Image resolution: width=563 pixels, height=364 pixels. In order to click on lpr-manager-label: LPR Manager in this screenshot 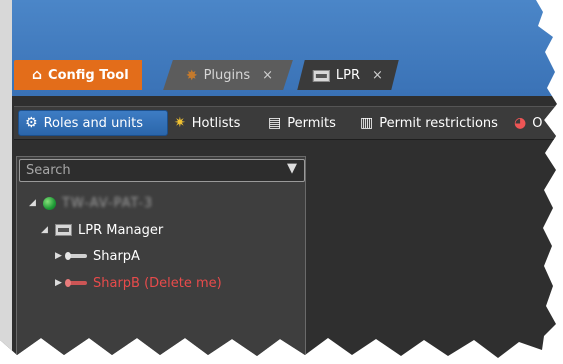, I will do `click(121, 230)`.